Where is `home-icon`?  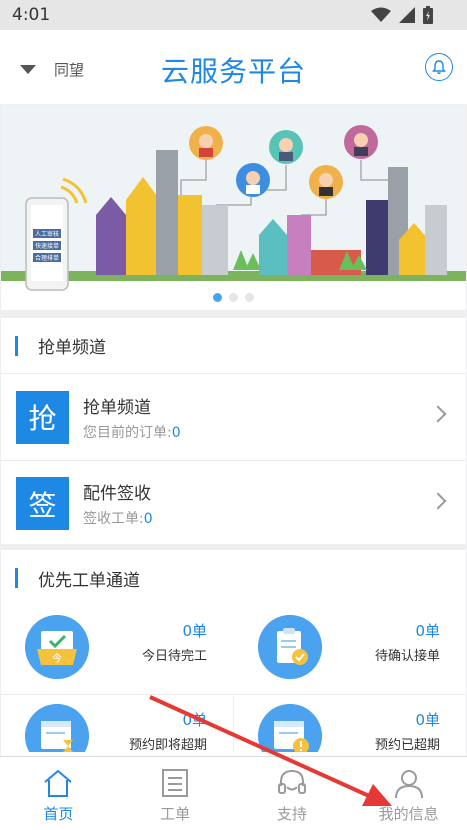 home-icon is located at coordinates (58, 783).